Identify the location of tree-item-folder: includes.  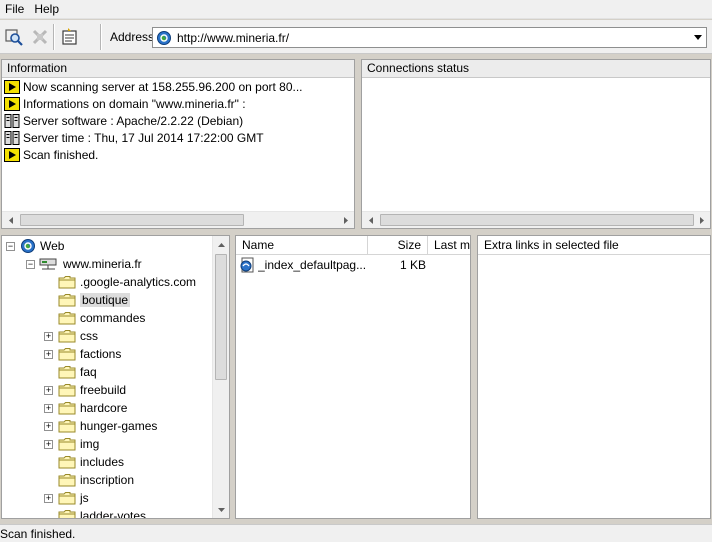
(91, 462).